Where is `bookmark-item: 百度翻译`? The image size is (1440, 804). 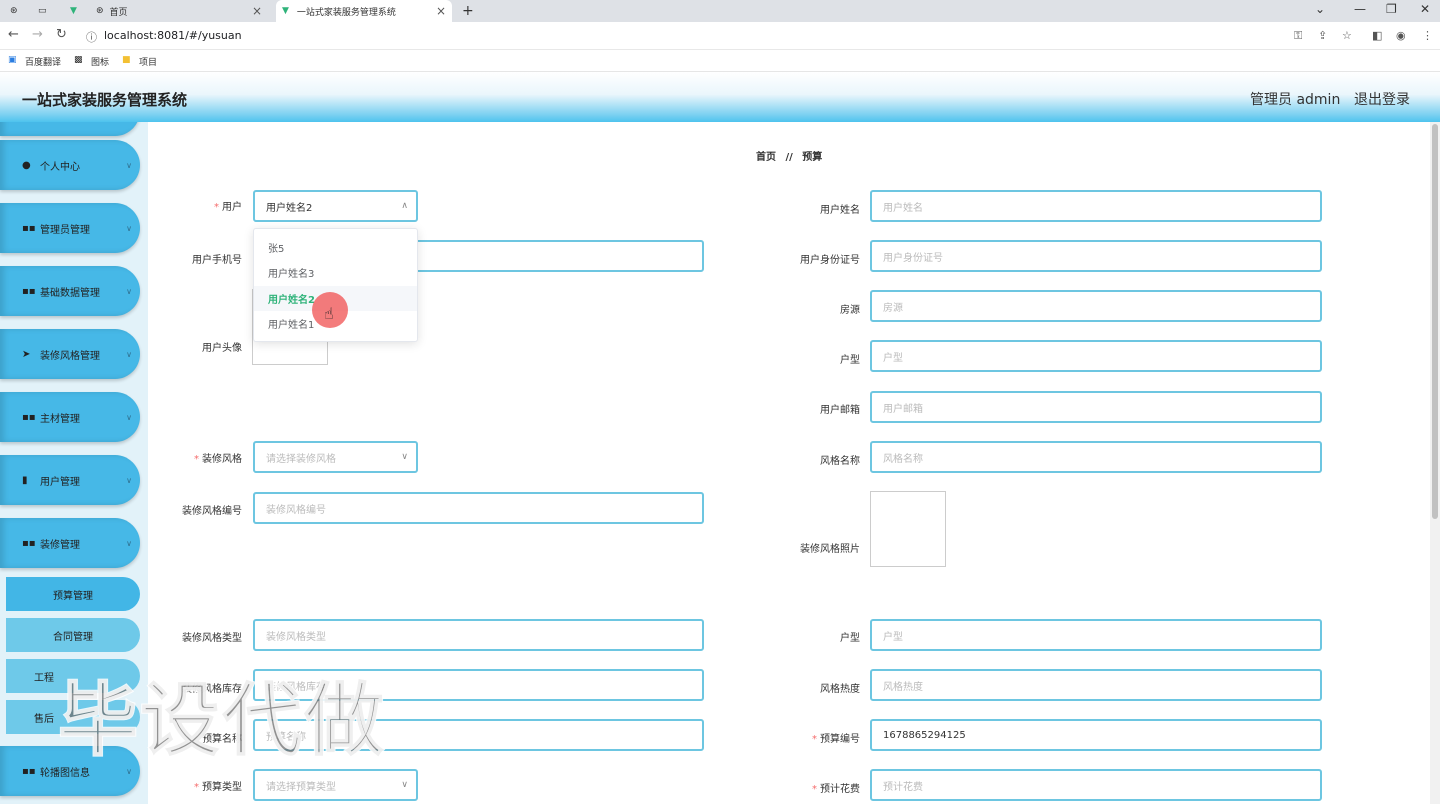 bookmark-item: 百度翻译 is located at coordinates (43, 61).